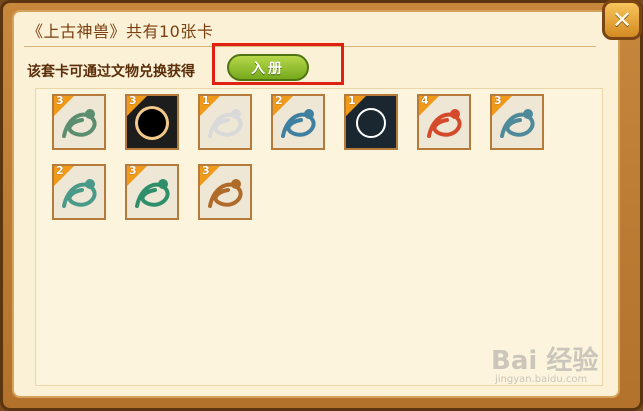 Image resolution: width=643 pixels, height=411 pixels. I want to click on card-dark-orb: 3, so click(152, 122).